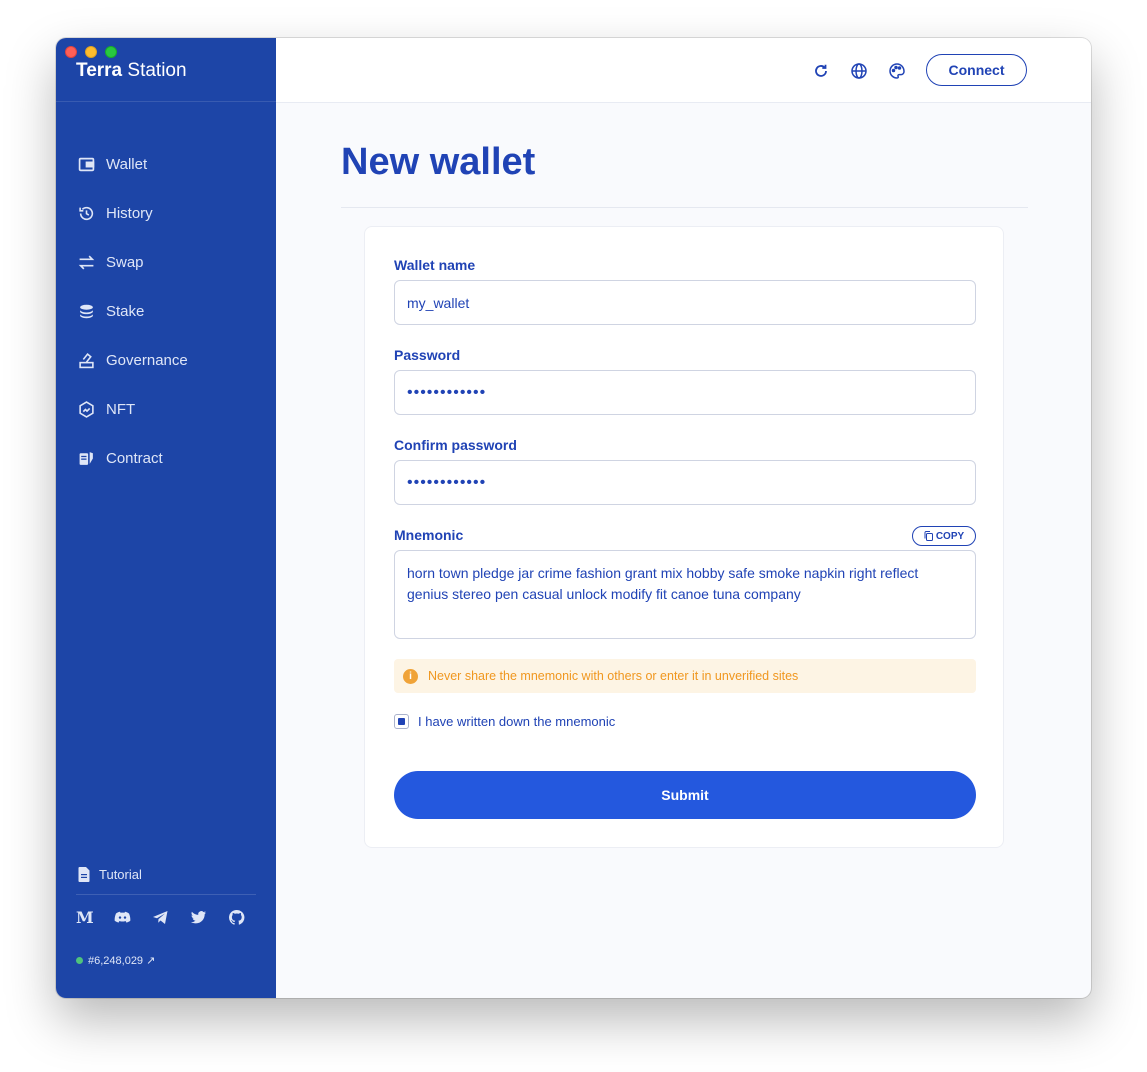 Image resolution: width=1147 pixels, height=1072 pixels. I want to click on mnemonic-confirm-row: I have written down the mnemonic, so click(504, 721).